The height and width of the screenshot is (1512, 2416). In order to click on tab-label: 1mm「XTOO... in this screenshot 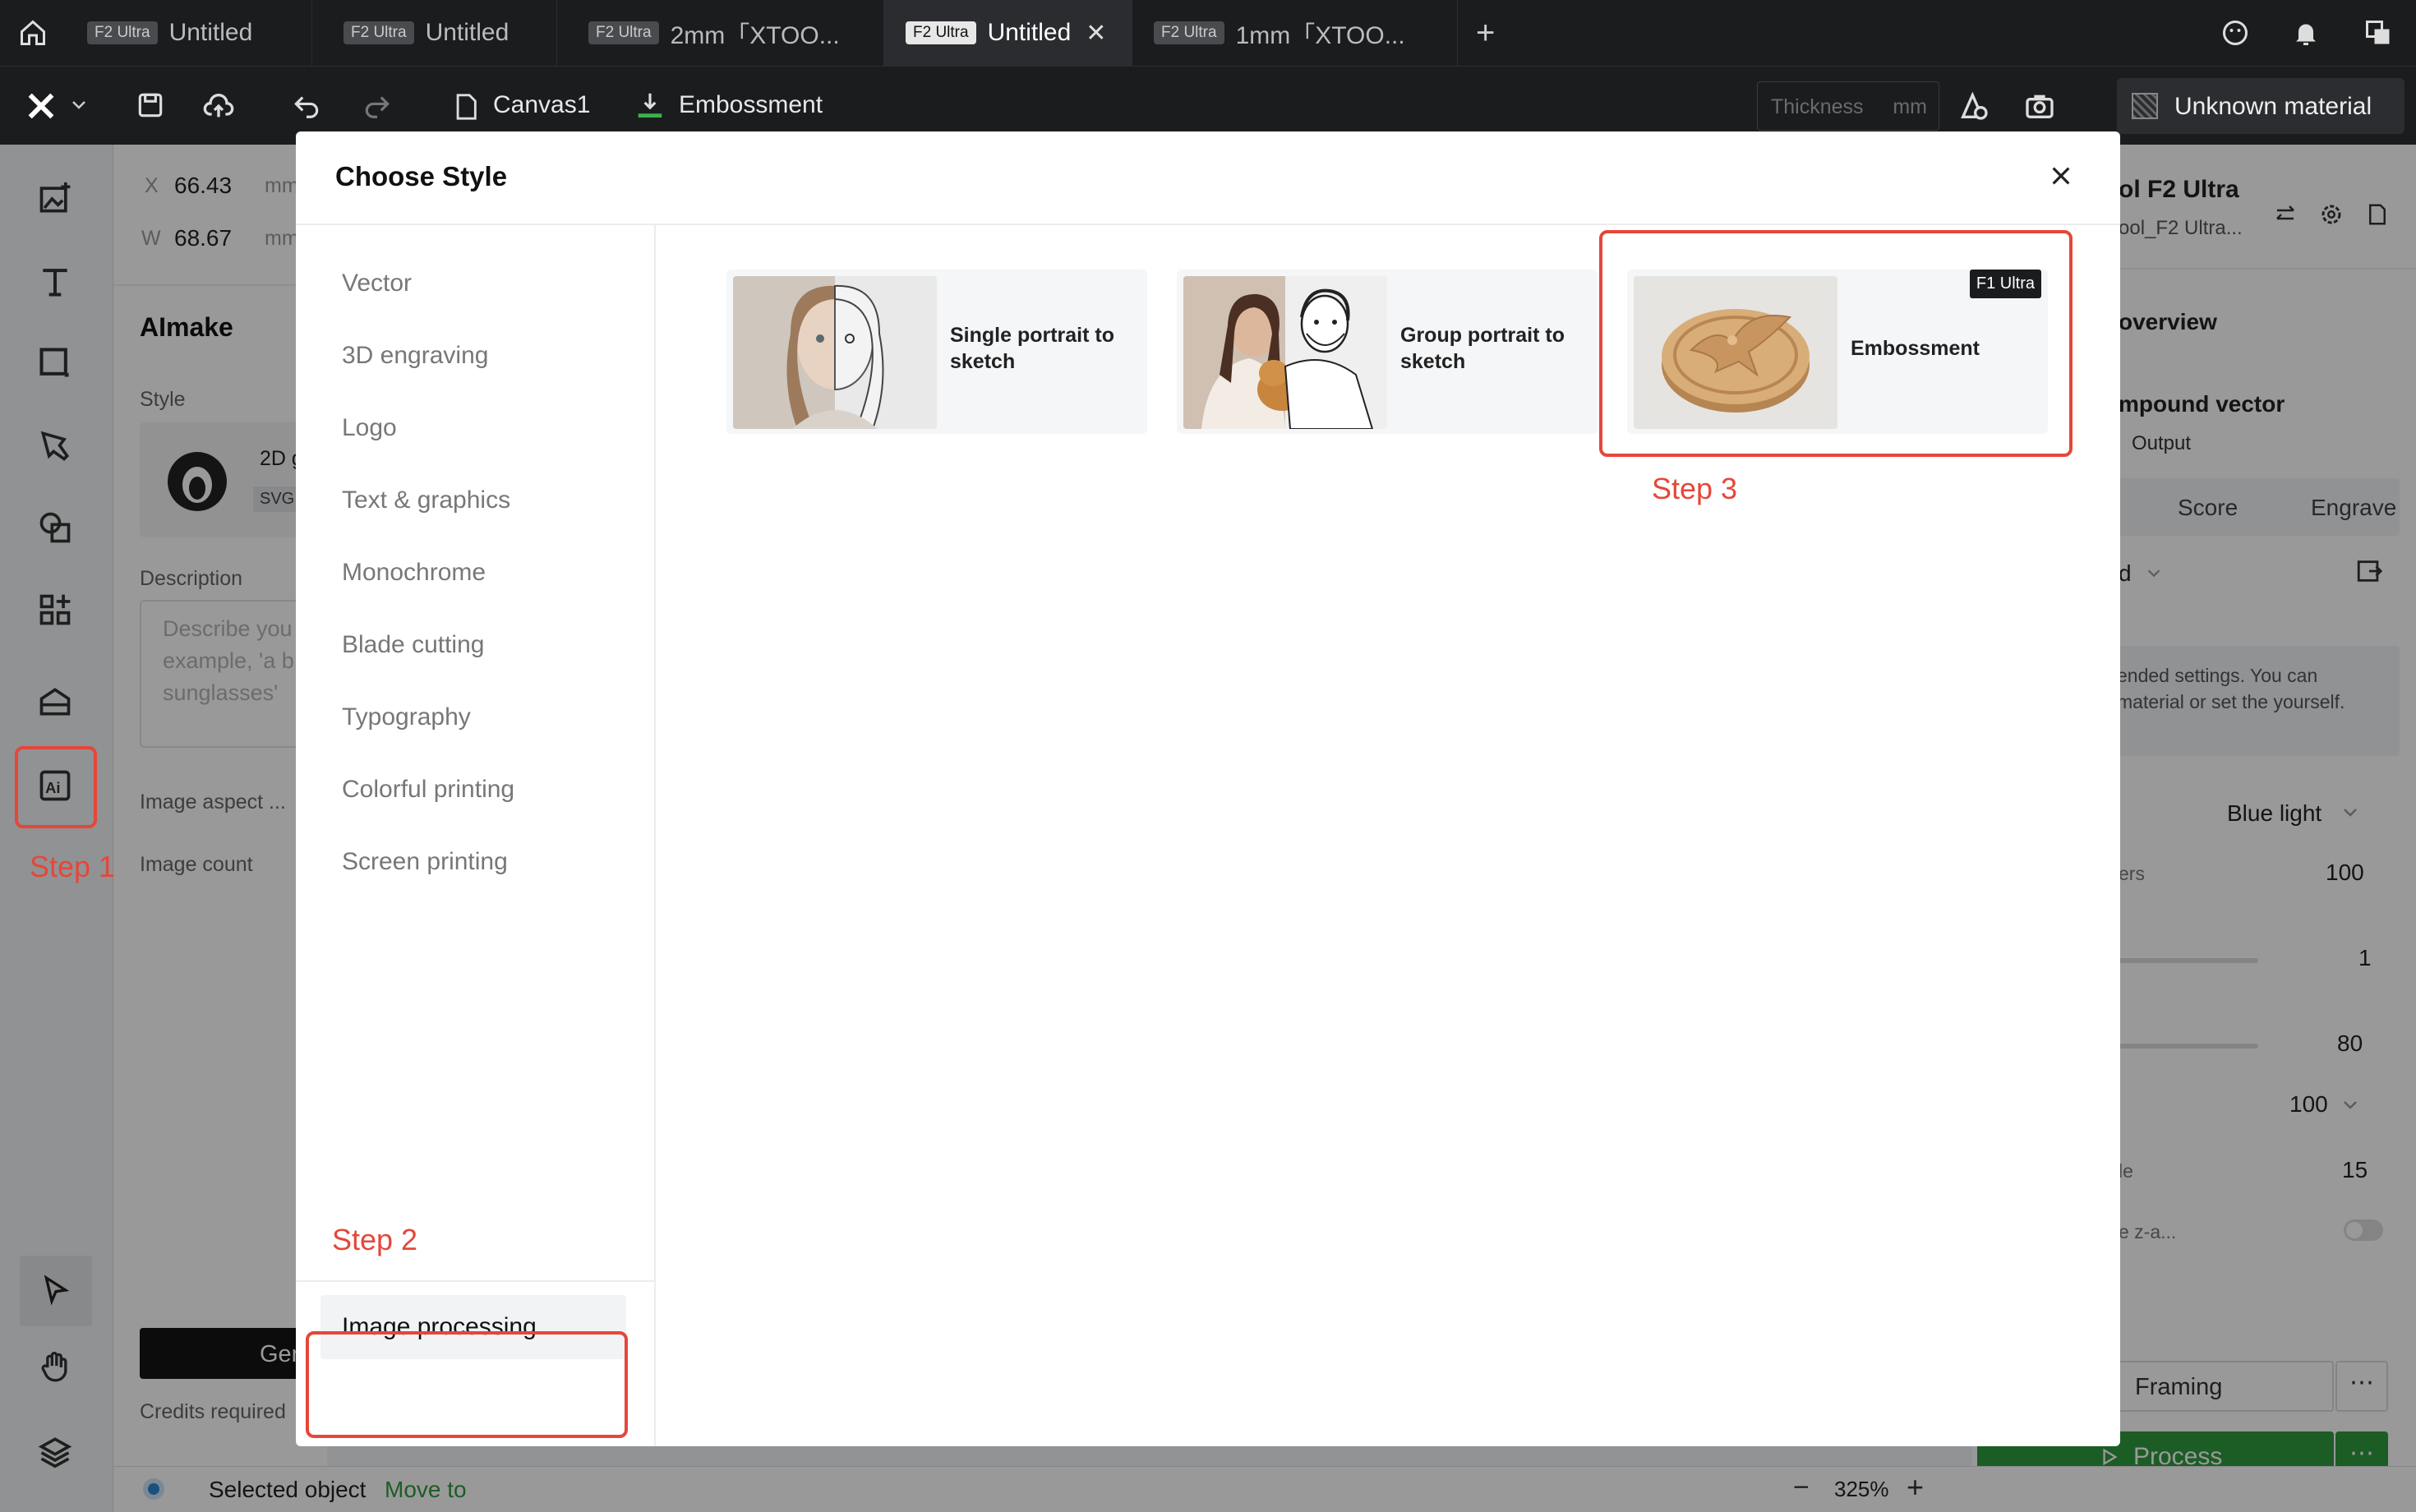, I will do `click(1320, 35)`.